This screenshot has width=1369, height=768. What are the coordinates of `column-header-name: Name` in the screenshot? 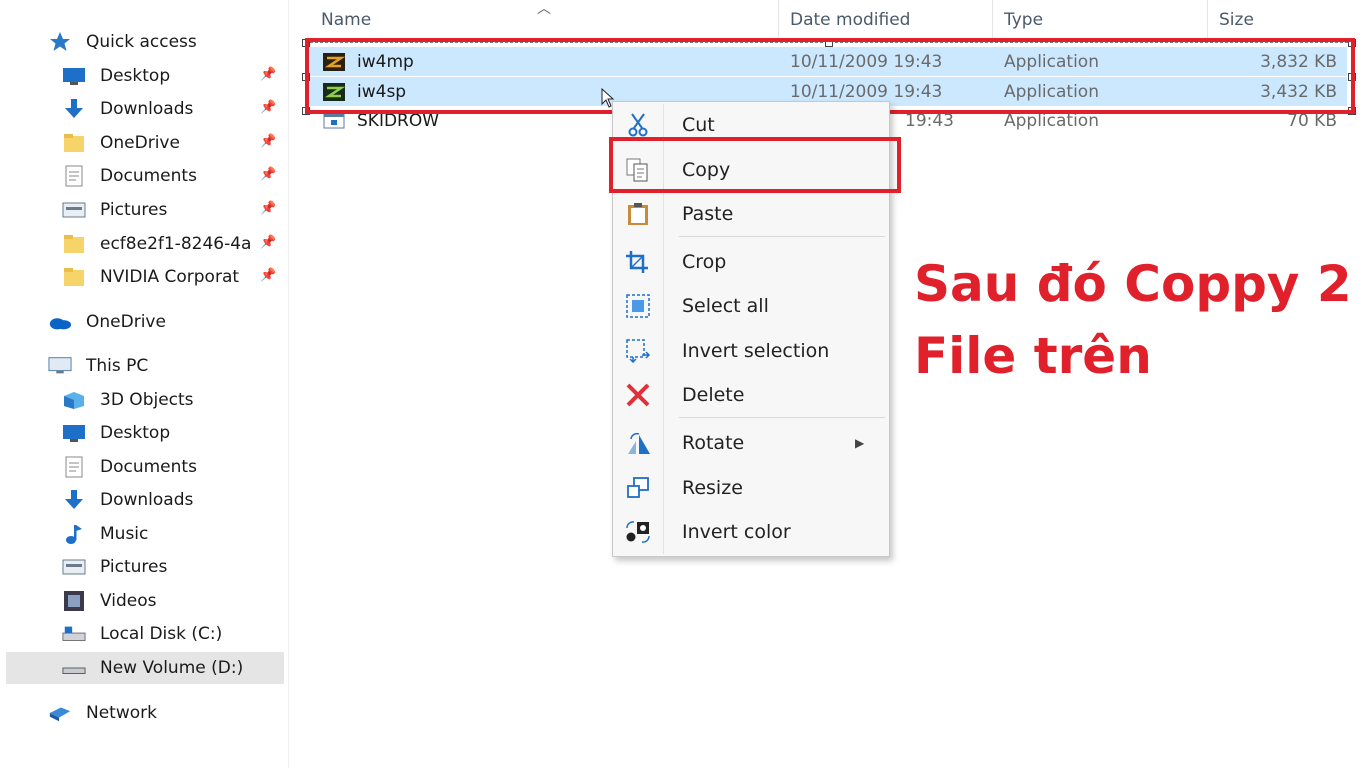 It's located at (346, 20).